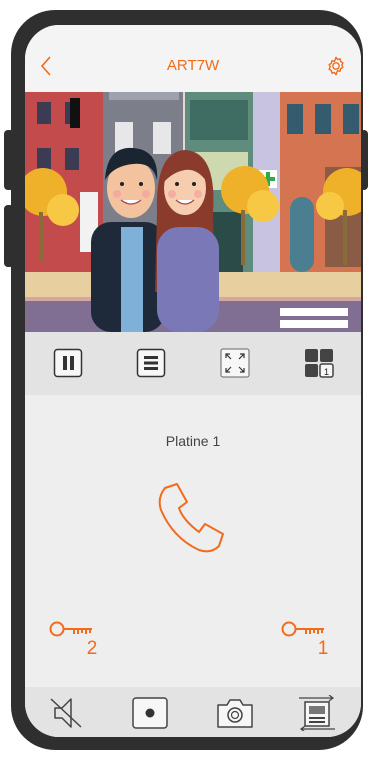 This screenshot has height=760, width=374. I want to click on power-button, so click(364, 160).